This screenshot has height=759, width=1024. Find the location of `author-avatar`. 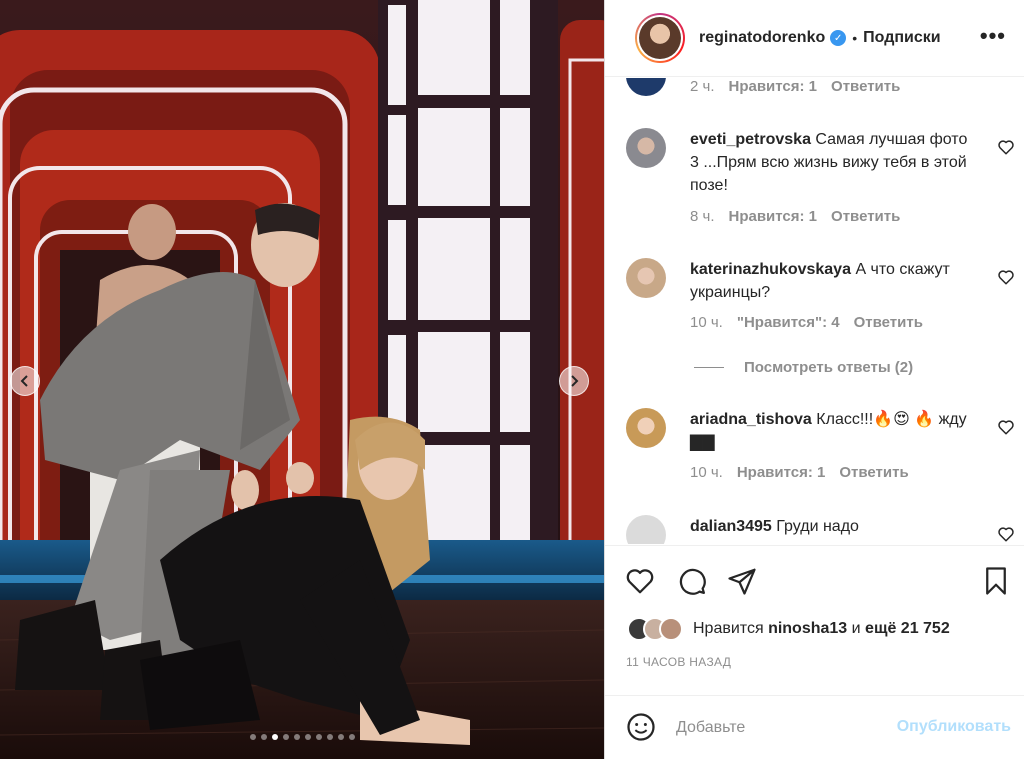

author-avatar is located at coordinates (660, 38).